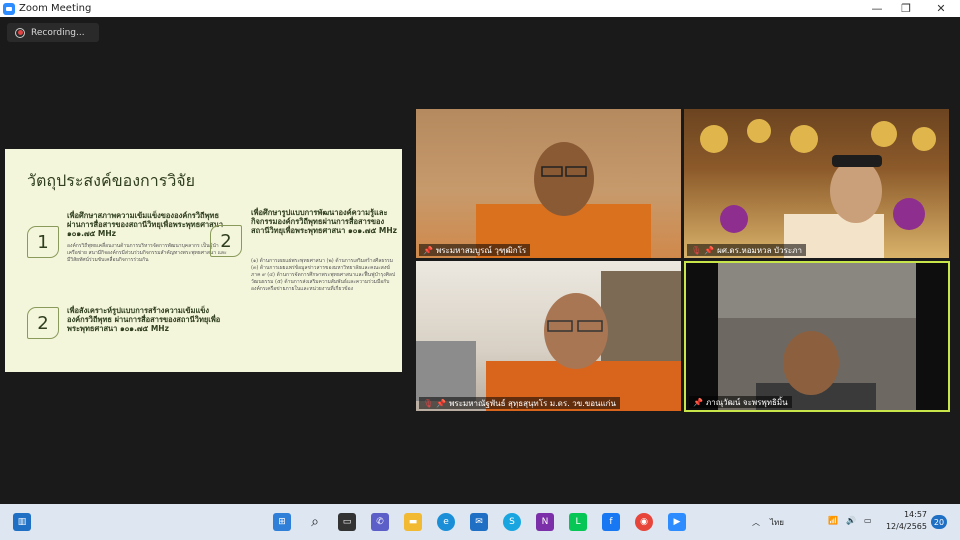 The width and height of the screenshot is (960, 540). What do you see at coordinates (480, 8) in the screenshot?
I see `window-titlebar: Zoom Meeting — ❐ ✕` at bounding box center [480, 8].